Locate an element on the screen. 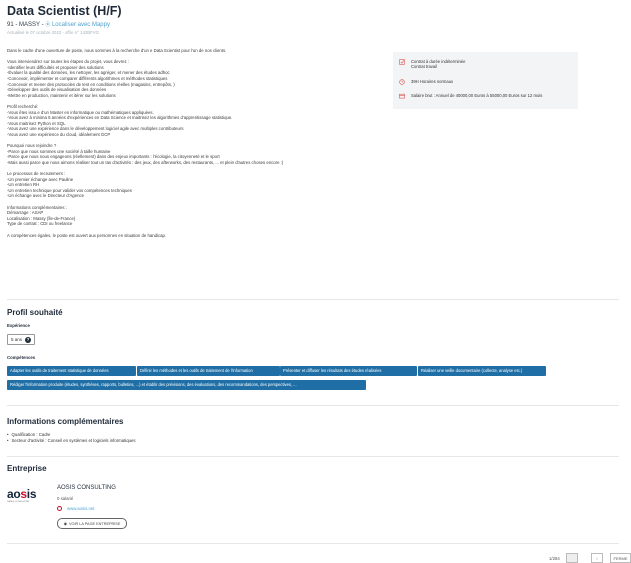  see-company-page-label: VOIR LA PAGE ENTREPRISE is located at coordinates (94, 523).